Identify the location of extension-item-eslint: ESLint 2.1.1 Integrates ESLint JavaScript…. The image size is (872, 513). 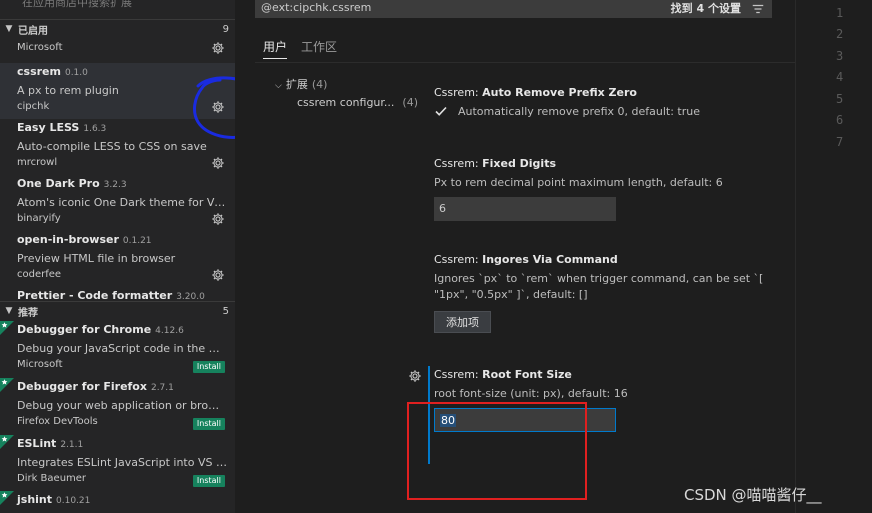
(117, 463).